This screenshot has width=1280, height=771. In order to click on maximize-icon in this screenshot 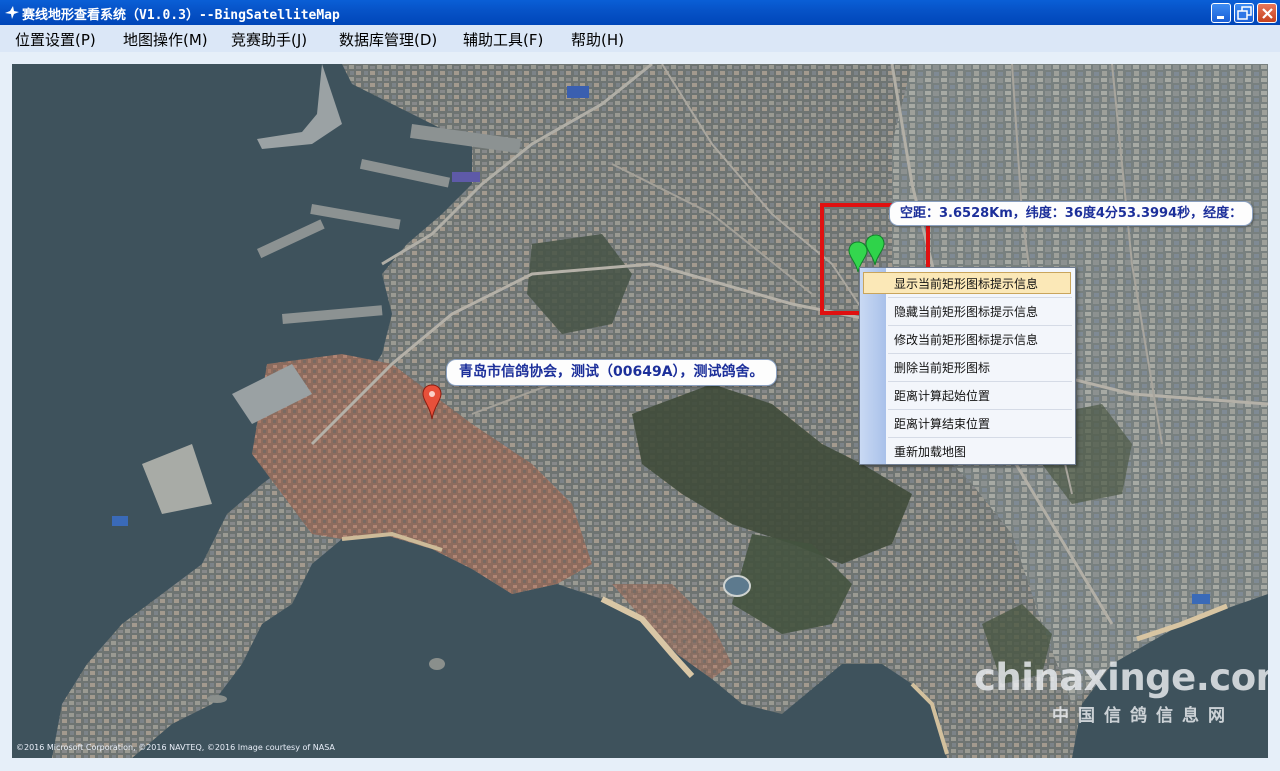, I will do `click(1244, 13)`.